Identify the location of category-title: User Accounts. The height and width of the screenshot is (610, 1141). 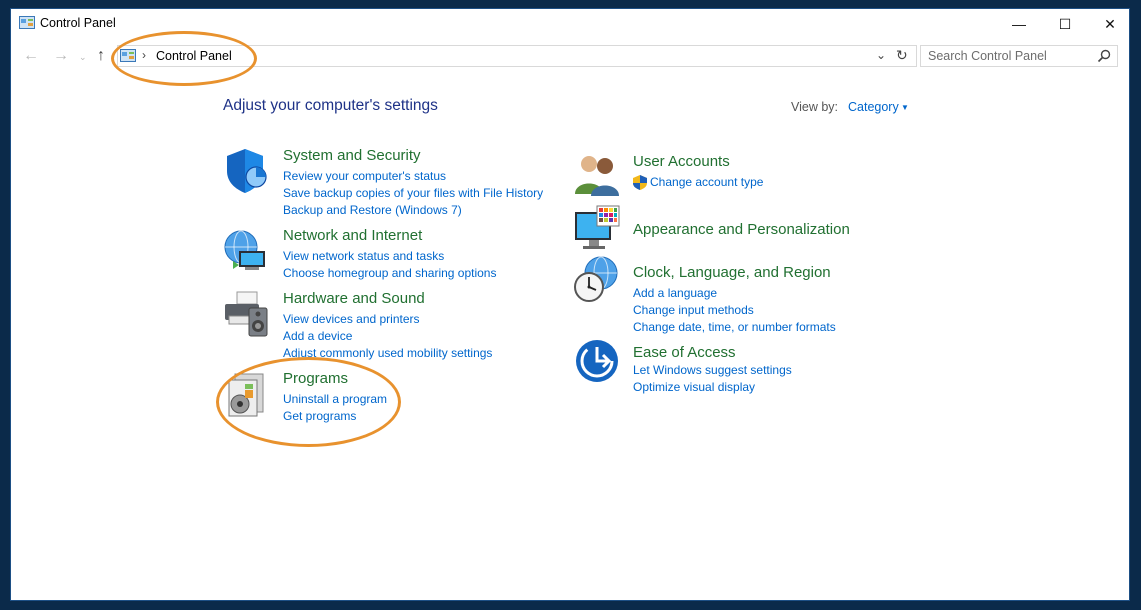
(681, 161).